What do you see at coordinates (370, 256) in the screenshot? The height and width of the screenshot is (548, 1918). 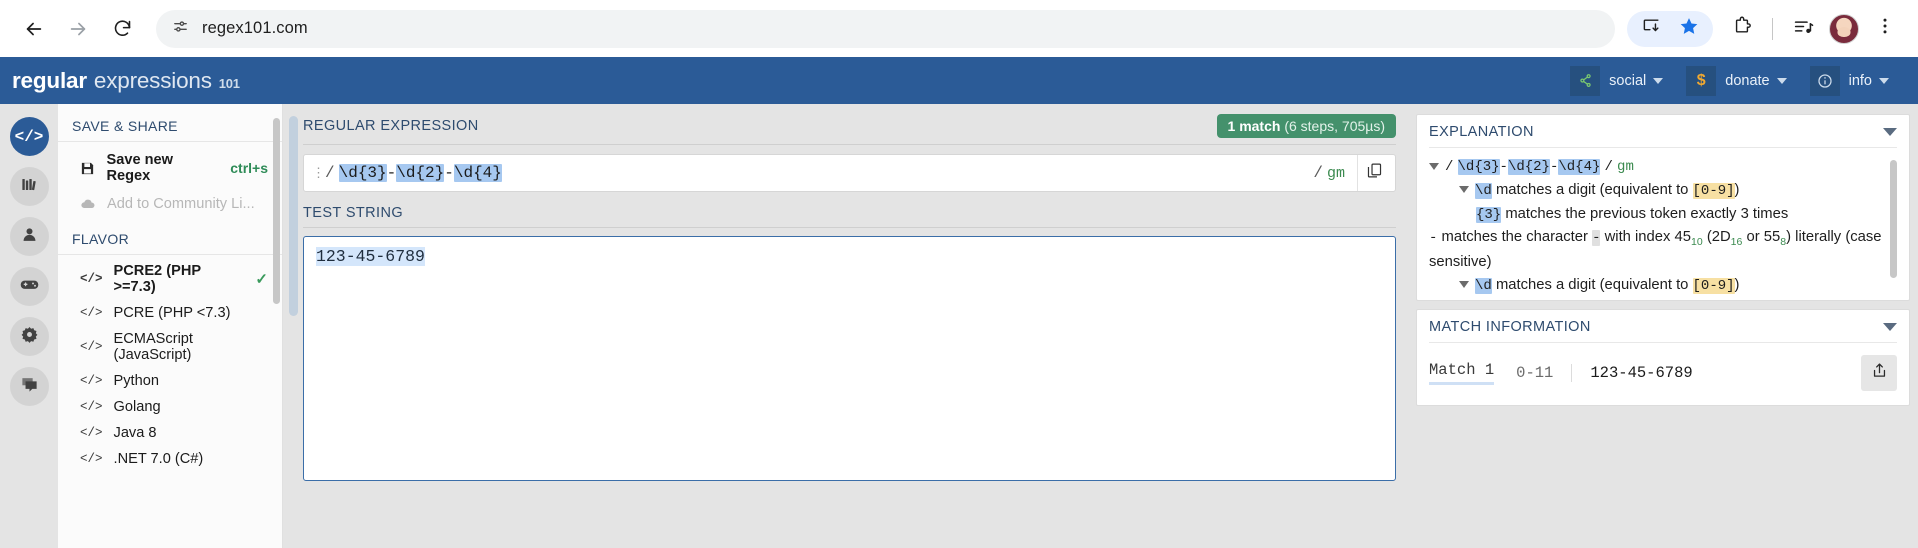 I see `test-string-match-highlight: 123-45-6789` at bounding box center [370, 256].